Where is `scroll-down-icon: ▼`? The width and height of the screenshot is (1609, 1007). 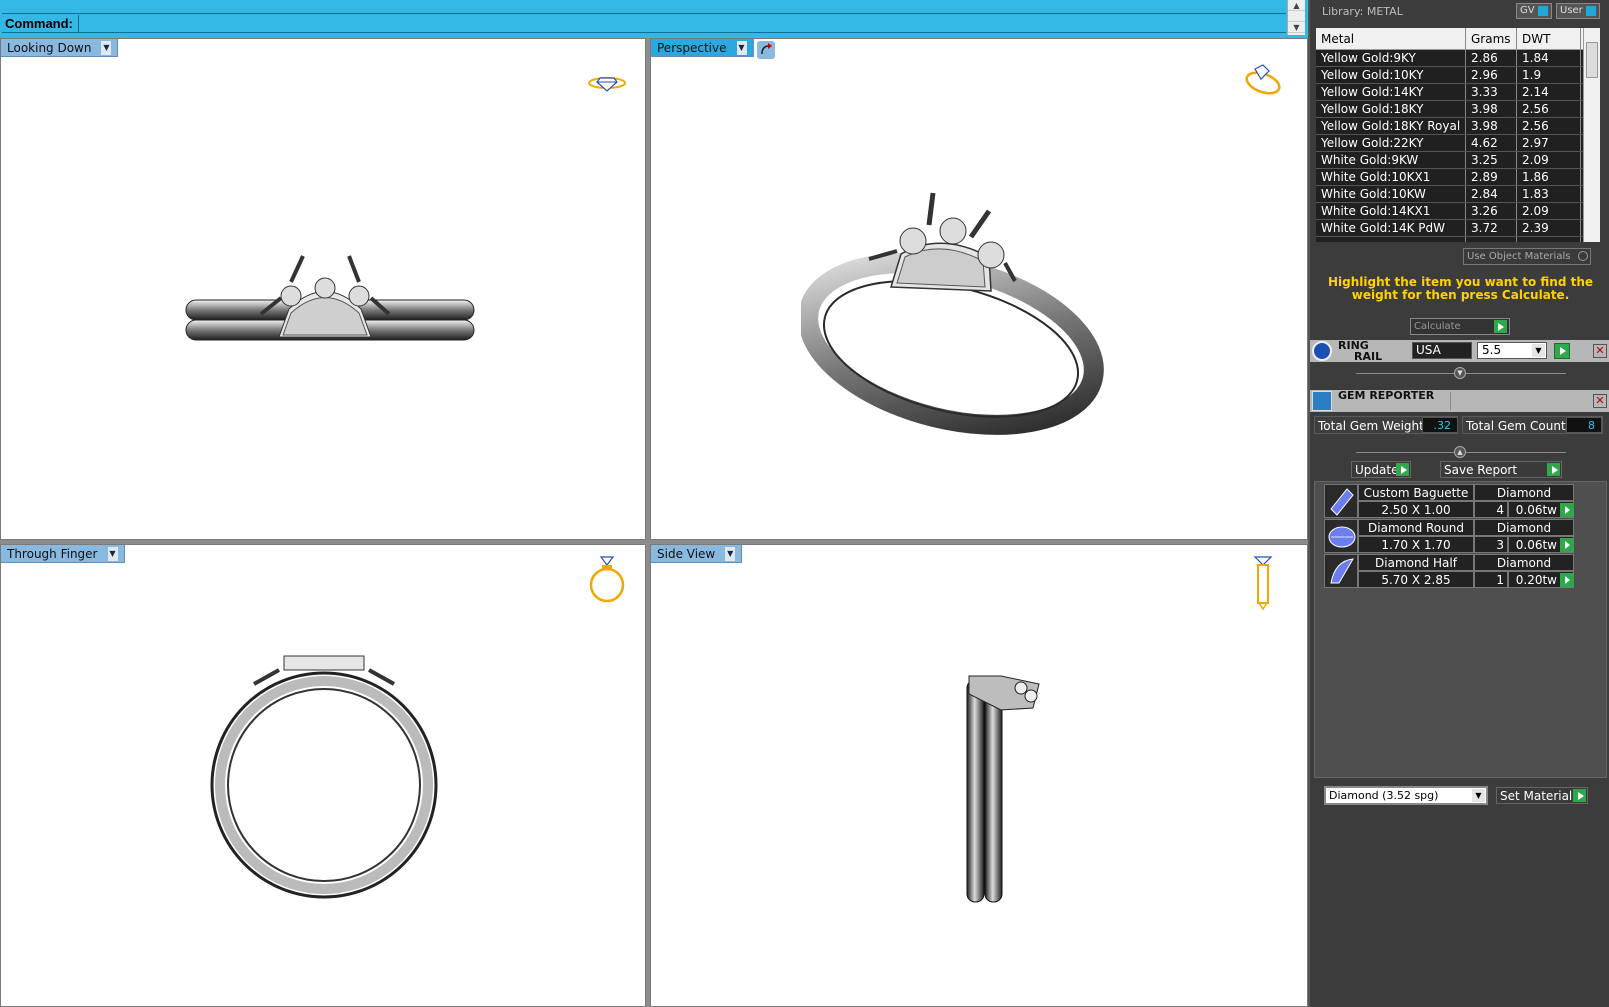 scroll-down-icon: ▼ is located at coordinates (1296, 27).